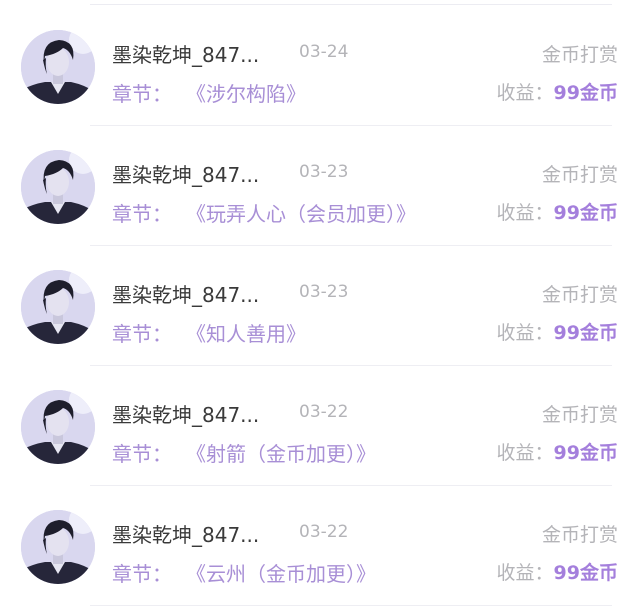 The height and width of the screenshot is (609, 640). I want to click on chapter-info: 章节： 《涉尔构陷》, so click(209, 92).